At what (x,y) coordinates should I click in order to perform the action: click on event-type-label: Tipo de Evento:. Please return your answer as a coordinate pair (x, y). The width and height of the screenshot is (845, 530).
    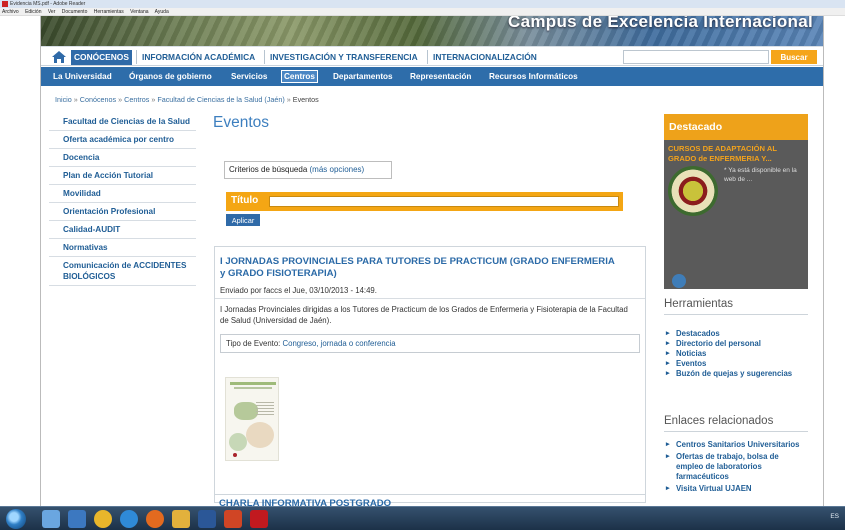
    Looking at the image, I should click on (253, 343).